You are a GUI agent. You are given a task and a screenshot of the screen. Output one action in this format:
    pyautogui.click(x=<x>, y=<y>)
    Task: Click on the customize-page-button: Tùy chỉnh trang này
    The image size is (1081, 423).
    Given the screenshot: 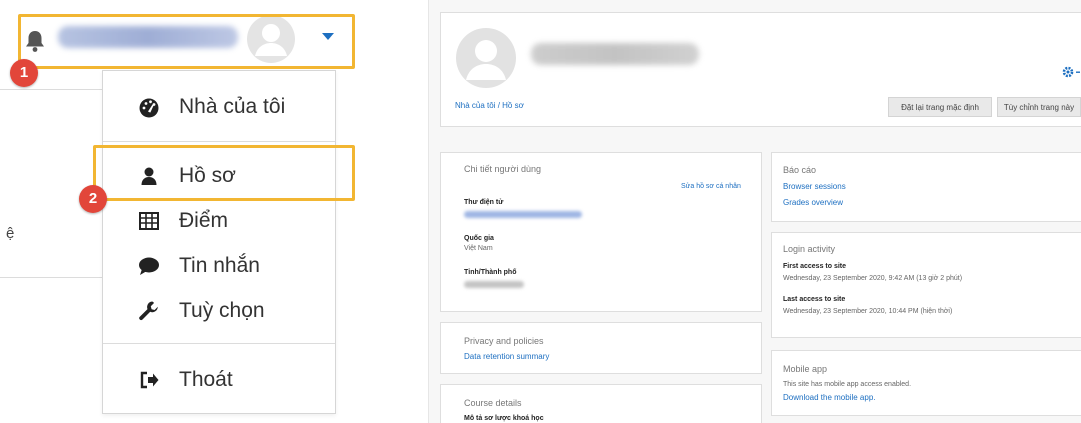 What is the action you would take?
    pyautogui.click(x=1039, y=107)
    